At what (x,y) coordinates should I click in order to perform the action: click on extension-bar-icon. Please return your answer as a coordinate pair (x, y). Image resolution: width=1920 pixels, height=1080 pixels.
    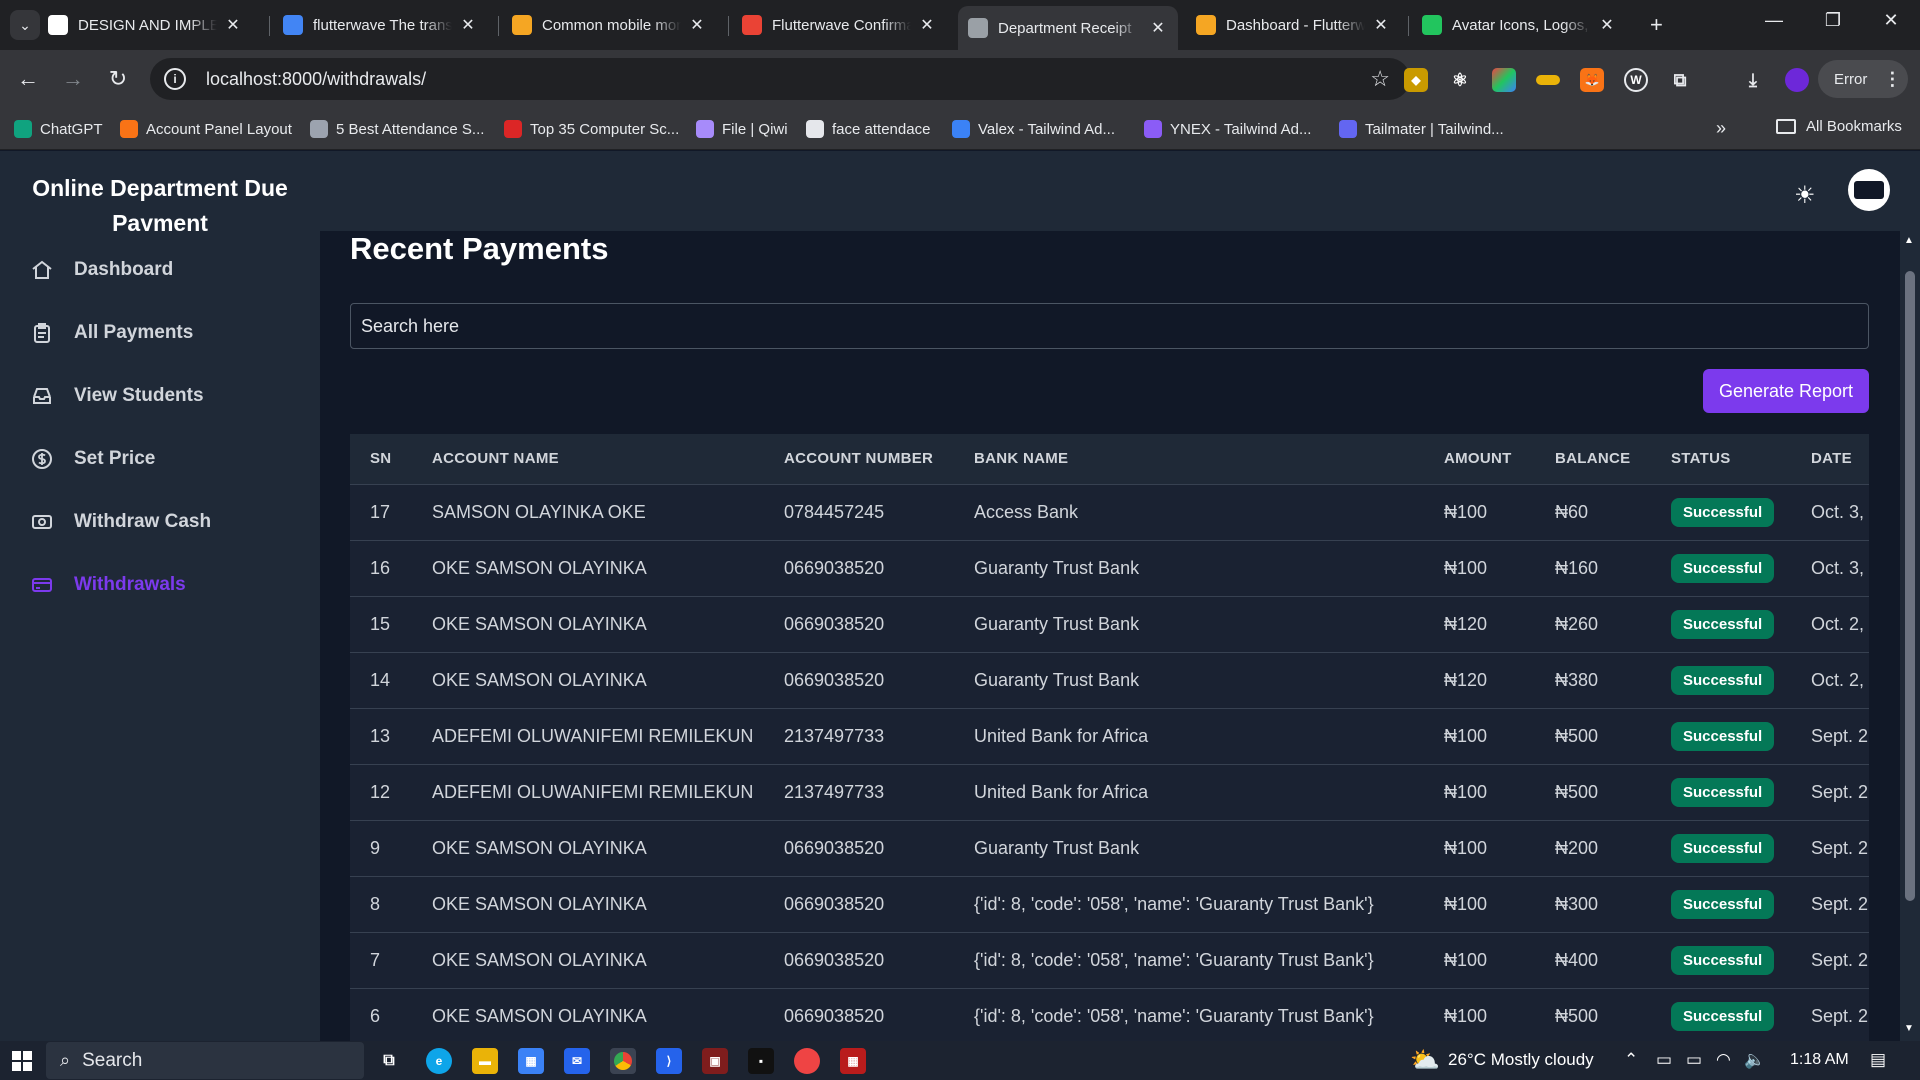
    Looking at the image, I should click on (1548, 80).